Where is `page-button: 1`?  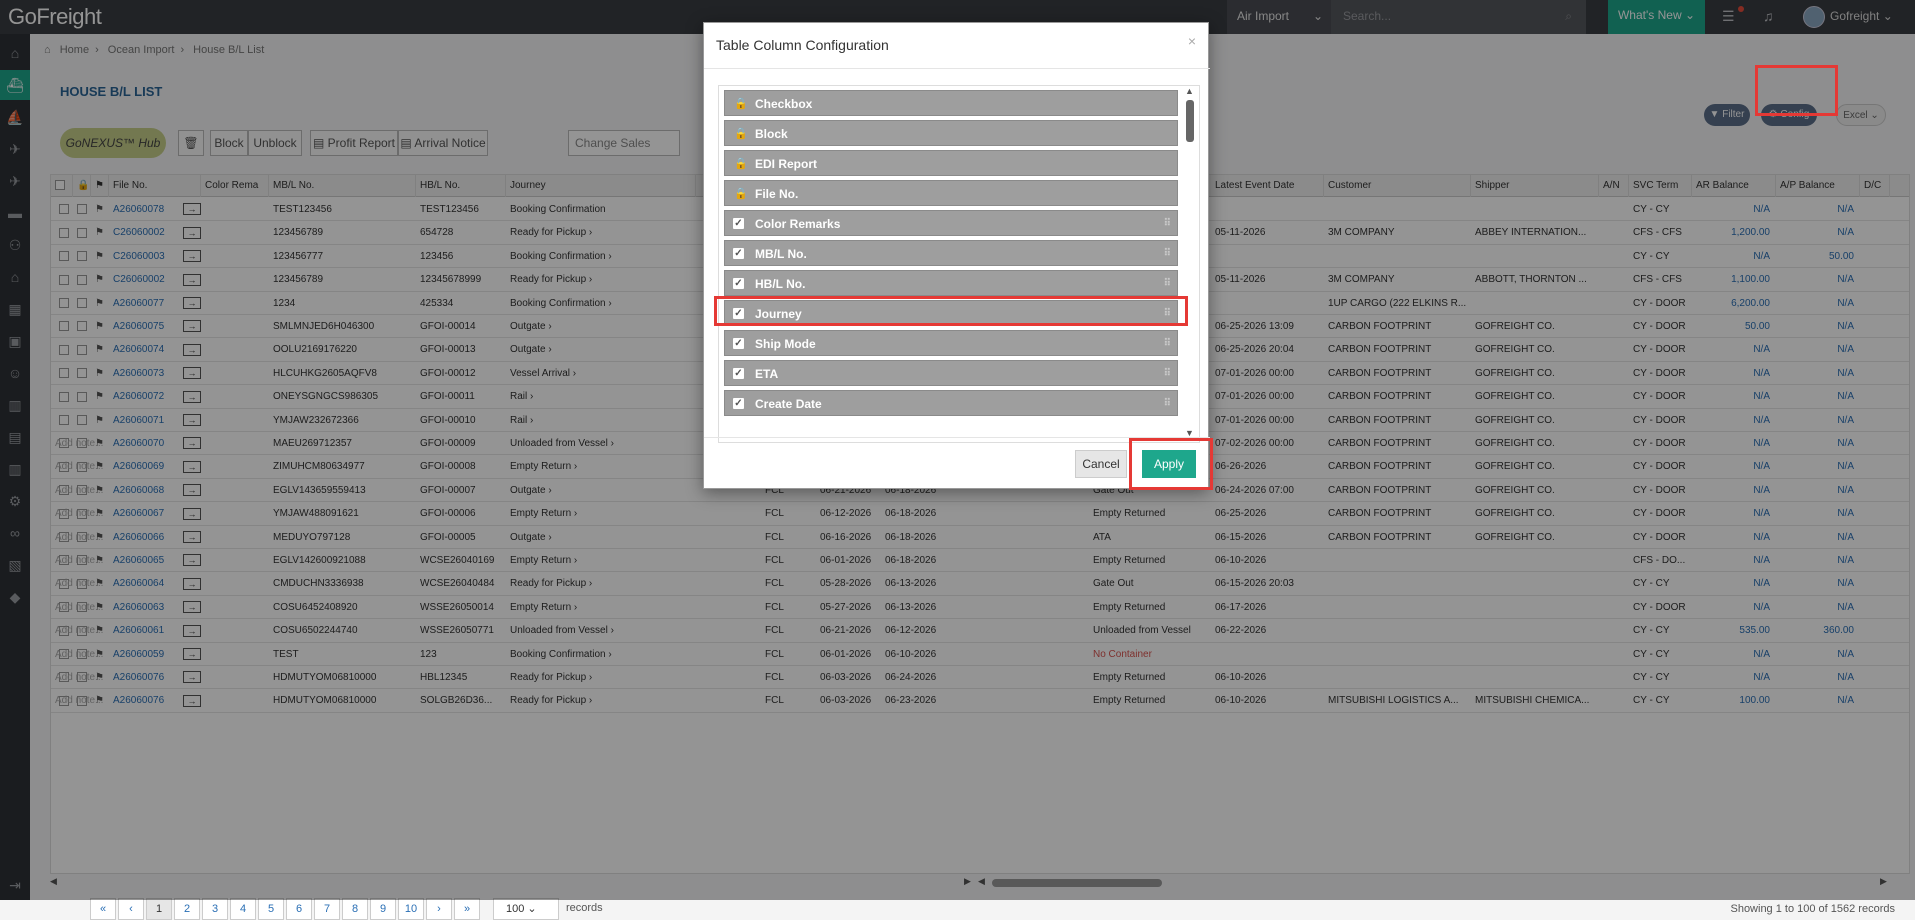 page-button: 1 is located at coordinates (159, 909).